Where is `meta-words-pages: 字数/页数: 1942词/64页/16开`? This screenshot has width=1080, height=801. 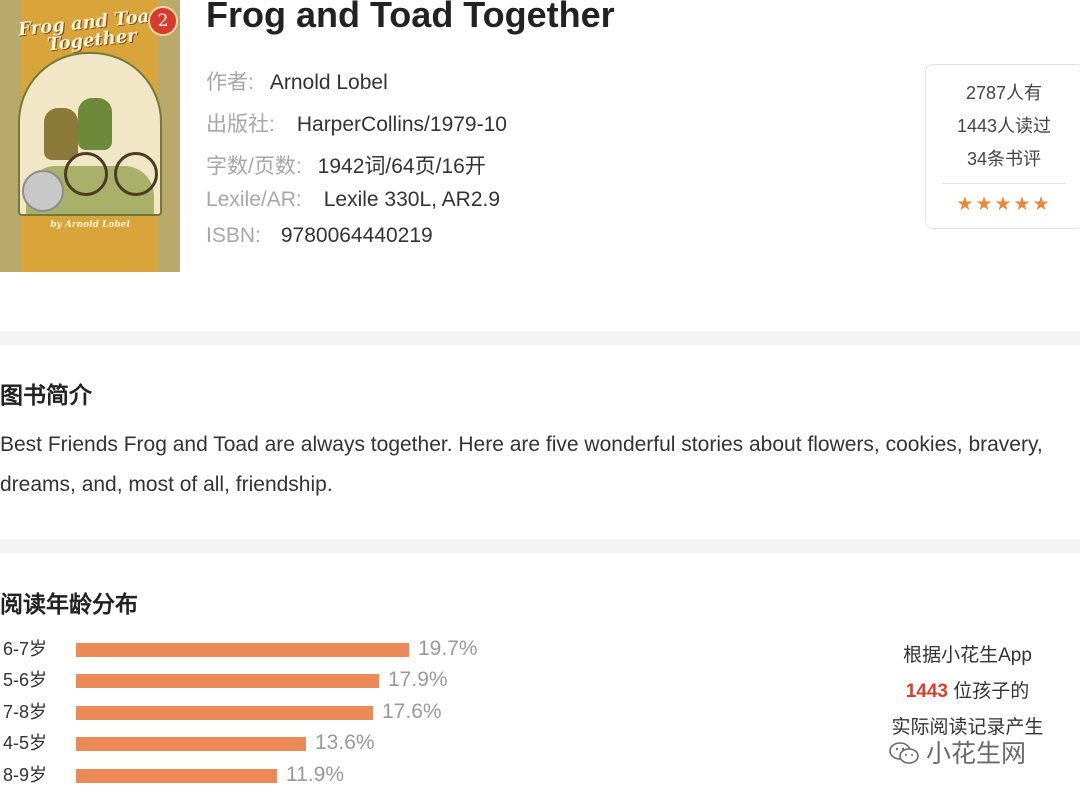 meta-words-pages: 字数/页数: 1942词/64页/16开 is located at coordinates (346, 165).